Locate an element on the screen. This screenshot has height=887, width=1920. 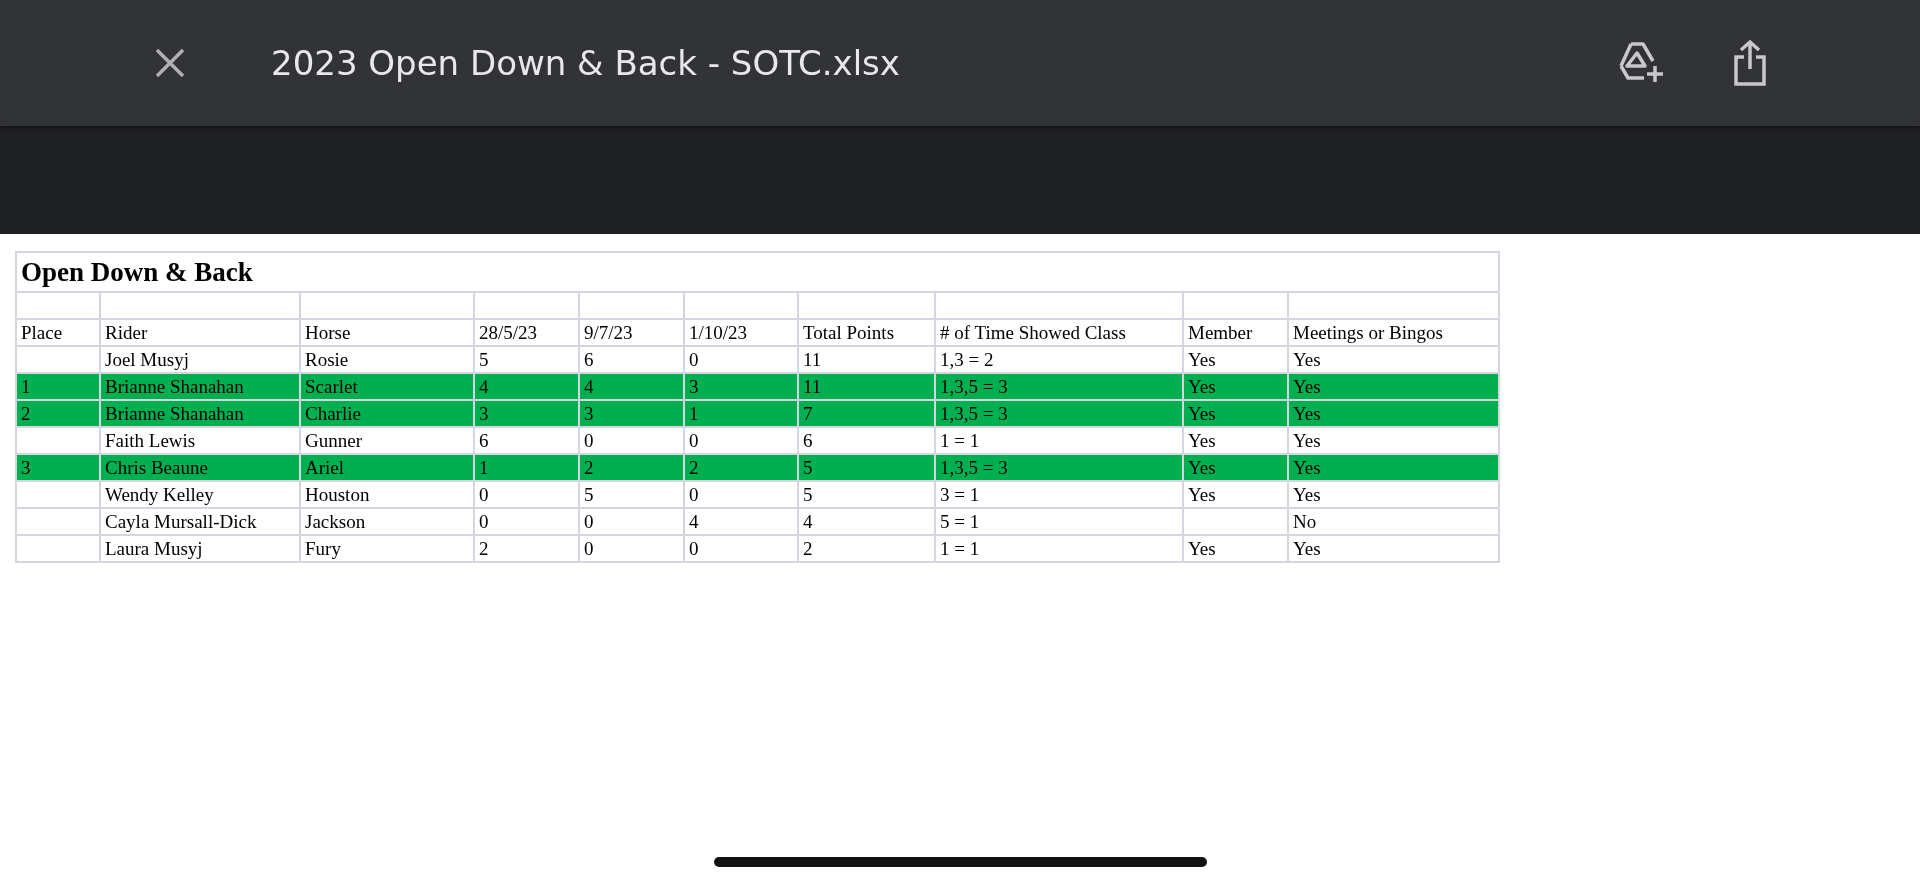
table-cell: Scarlet is located at coordinates (387, 386).